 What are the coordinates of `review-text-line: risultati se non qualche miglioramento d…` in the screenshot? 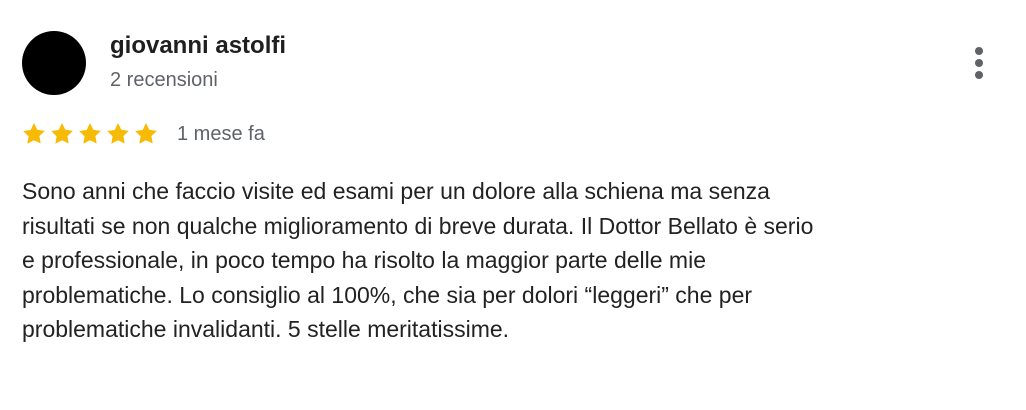 It's located at (418, 225).